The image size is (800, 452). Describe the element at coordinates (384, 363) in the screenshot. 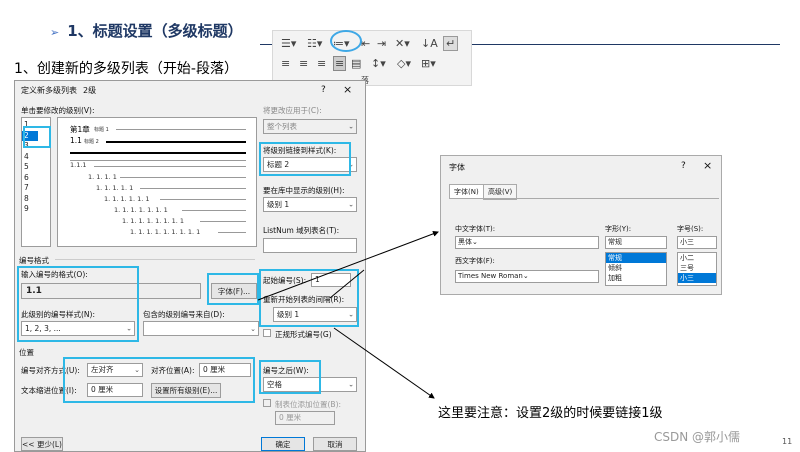

I see `arrow-to-note` at that location.